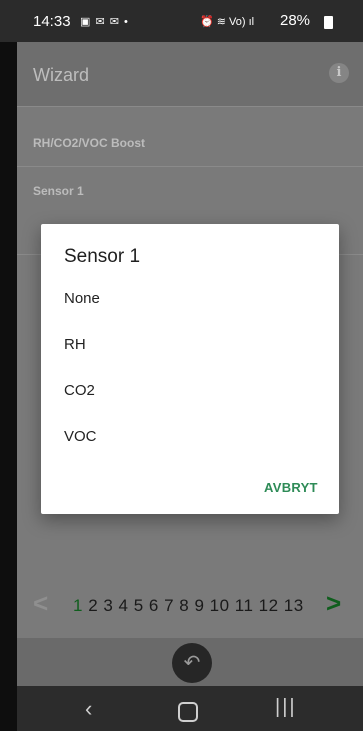  Describe the element at coordinates (88, 709) in the screenshot. I see `nav-back-icon: ‹` at that location.